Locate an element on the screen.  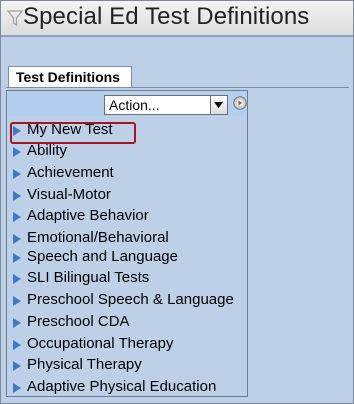
list-item-label: Adaptive Behavior is located at coordinates (88, 215).